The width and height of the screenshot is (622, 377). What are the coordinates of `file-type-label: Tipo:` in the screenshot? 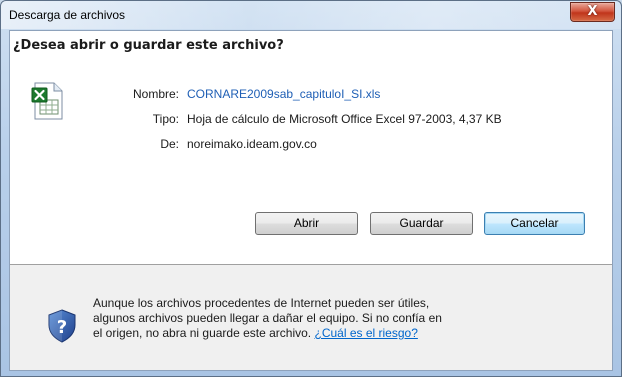 It's located at (165, 119).